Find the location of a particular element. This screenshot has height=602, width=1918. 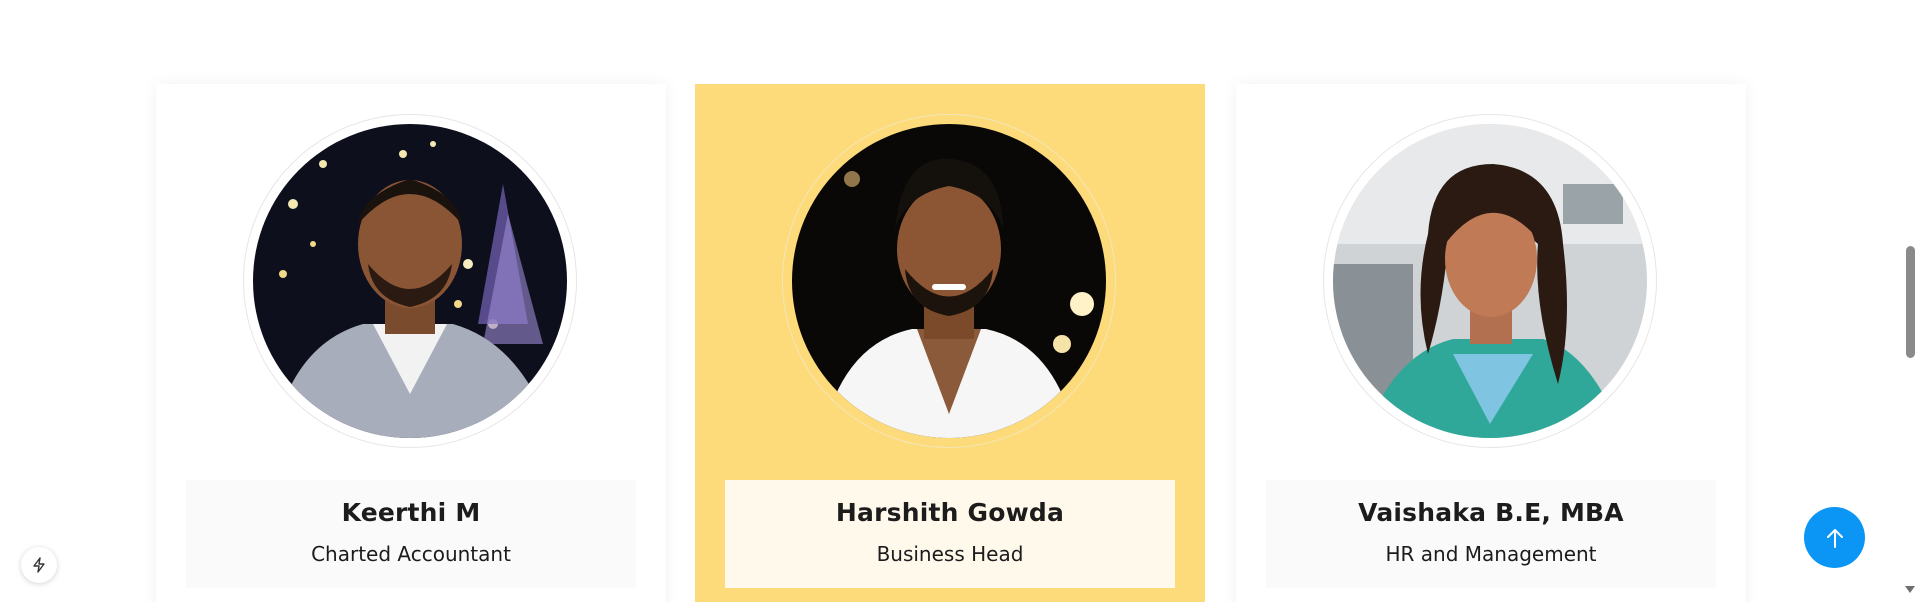

widget-button is located at coordinates (39, 565).